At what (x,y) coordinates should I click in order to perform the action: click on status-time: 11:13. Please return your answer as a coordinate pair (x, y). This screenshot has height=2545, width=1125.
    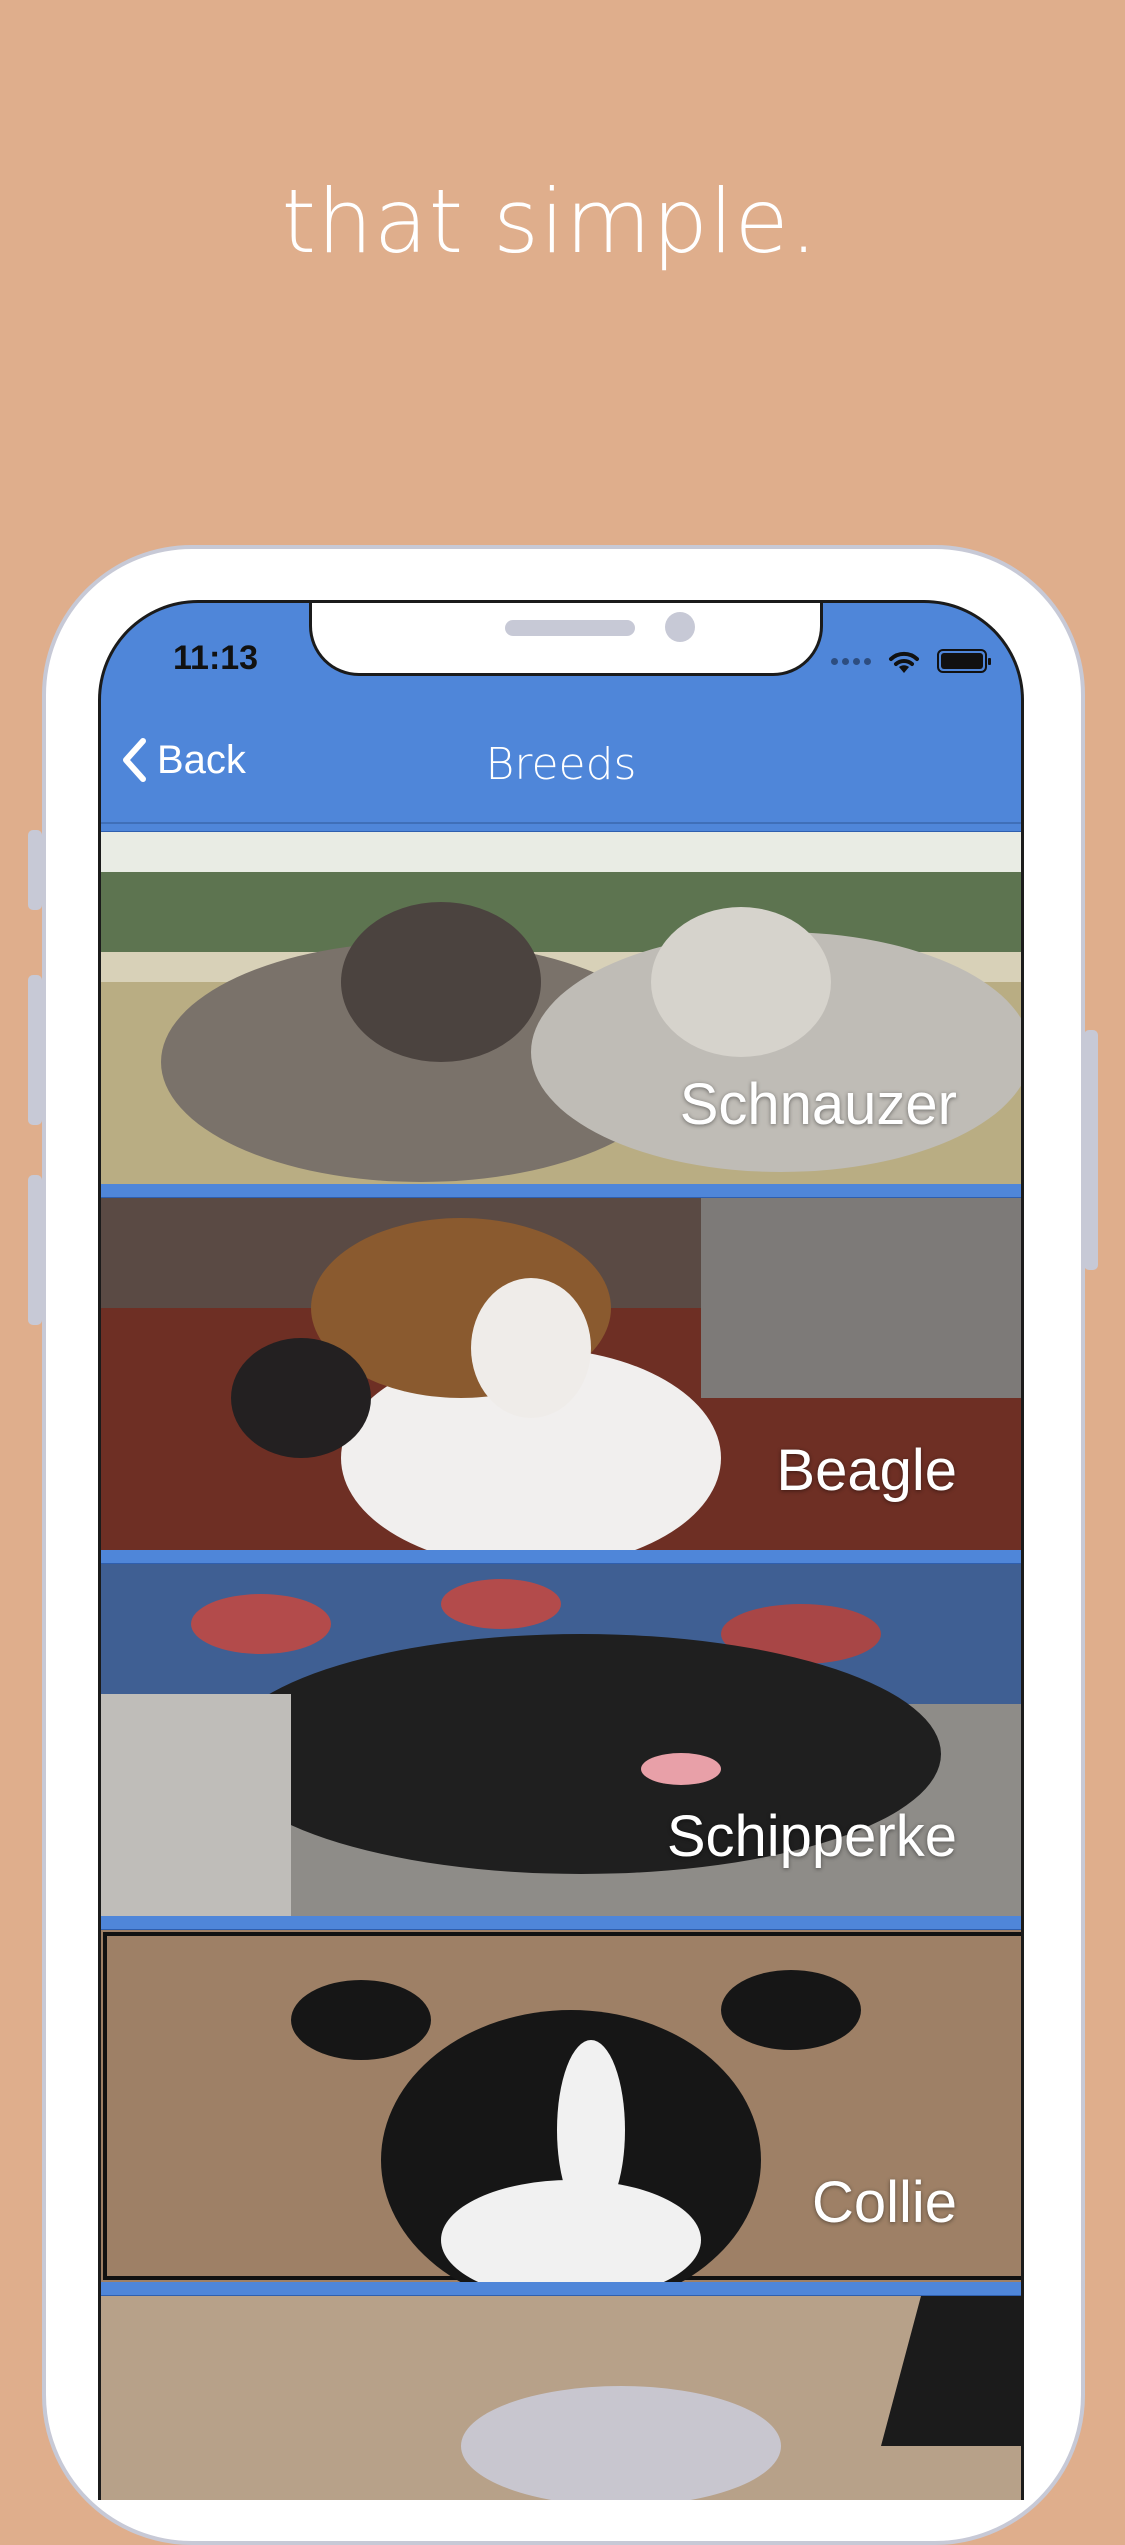
    Looking at the image, I should click on (216, 658).